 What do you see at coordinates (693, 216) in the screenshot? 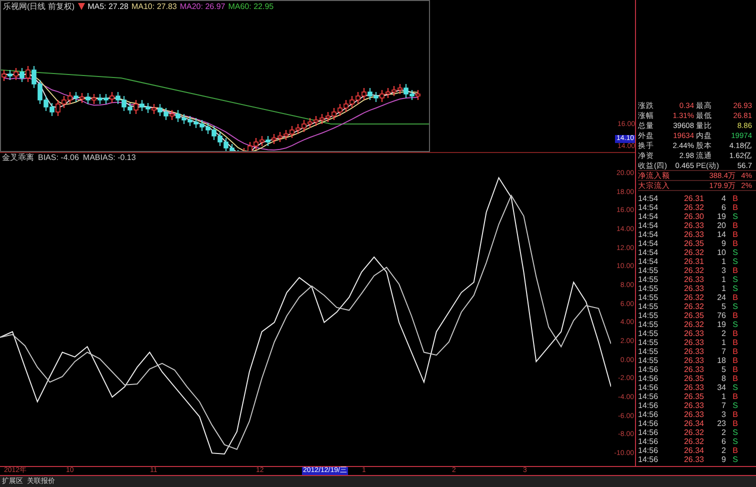
I see `trade-price: 26.30` at bounding box center [693, 216].